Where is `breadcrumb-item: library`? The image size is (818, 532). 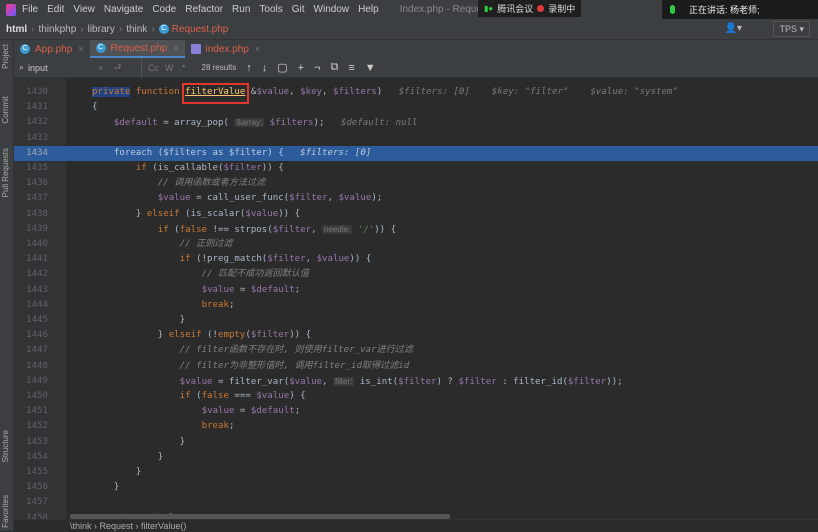 breadcrumb-item: library is located at coordinates (101, 29).